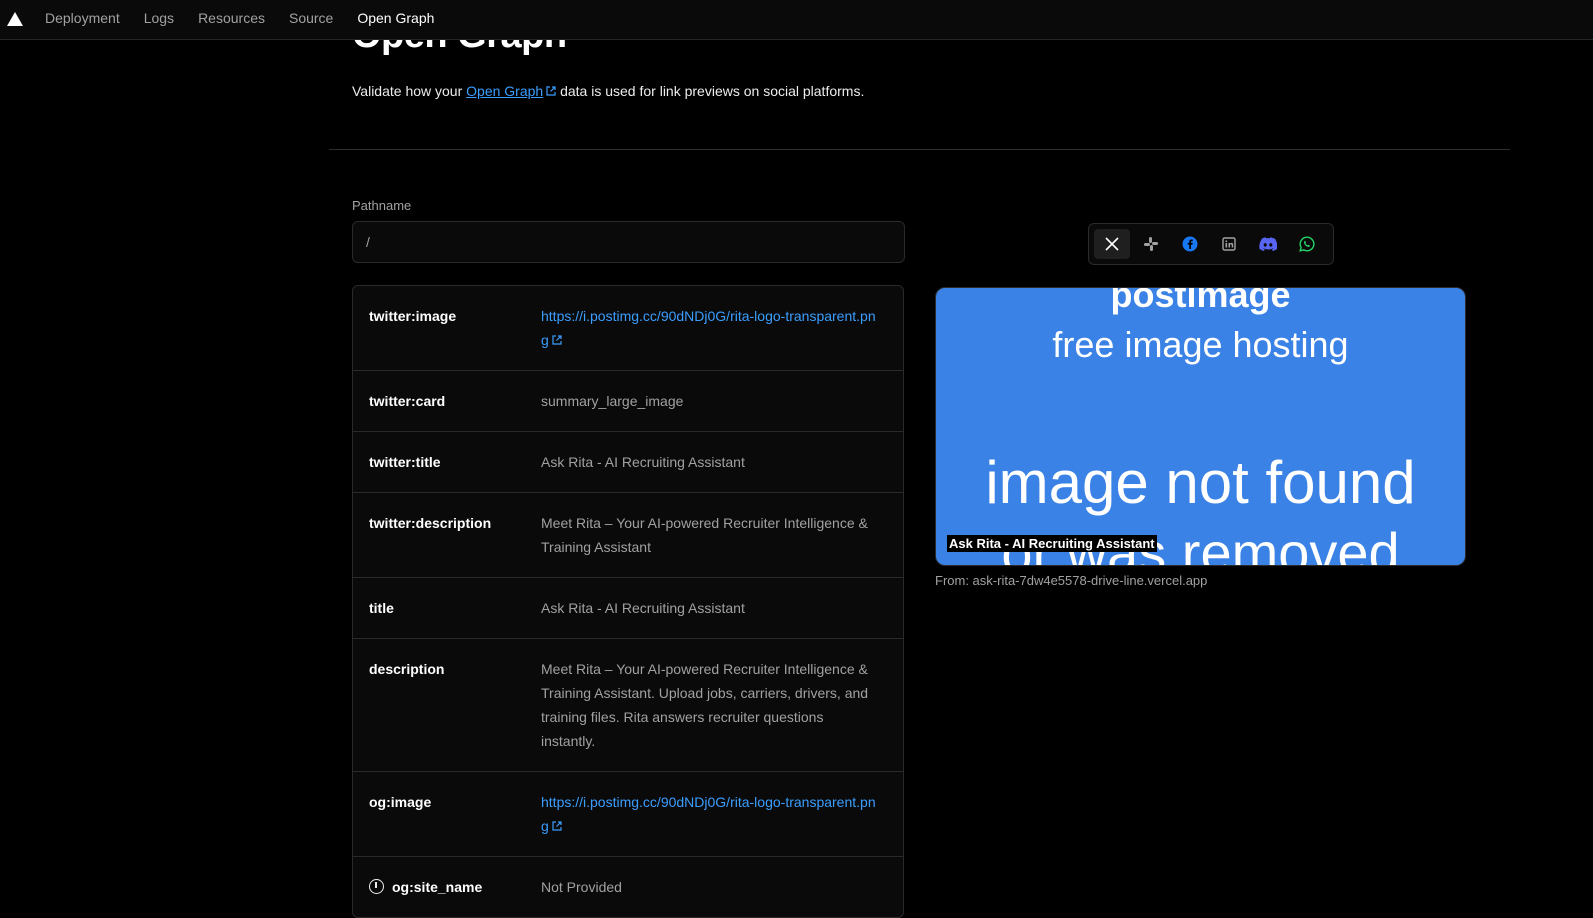 The width and height of the screenshot is (1593, 918). Describe the element at coordinates (1200, 344) in the screenshot. I see `preview-image-tagline: free image hosting` at that location.